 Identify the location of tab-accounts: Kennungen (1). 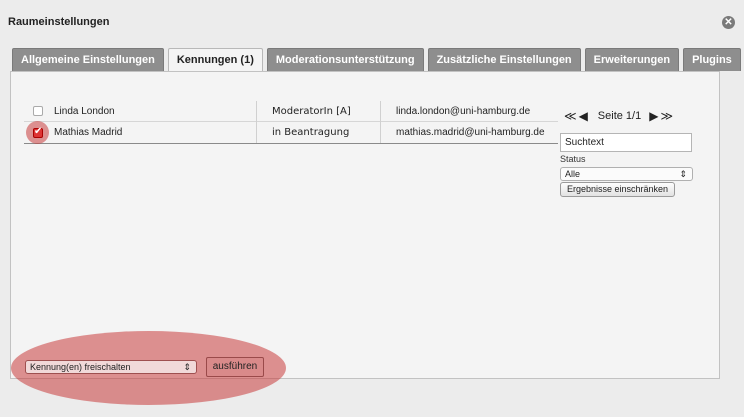
(215, 60).